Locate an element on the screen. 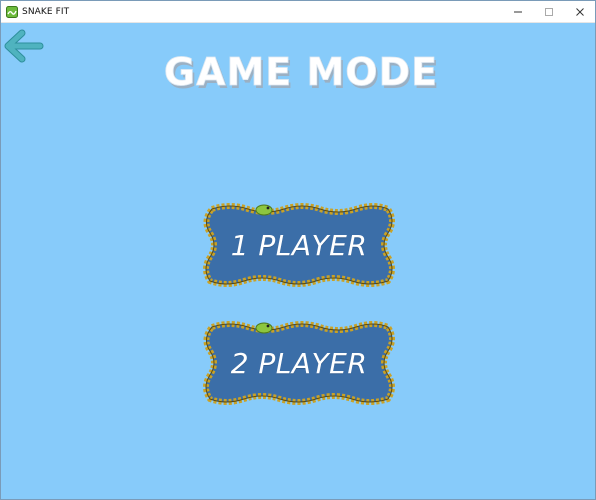 Image resolution: width=596 pixels, height=500 pixels. one-player-button: 1 PLAYER is located at coordinates (299, 245).